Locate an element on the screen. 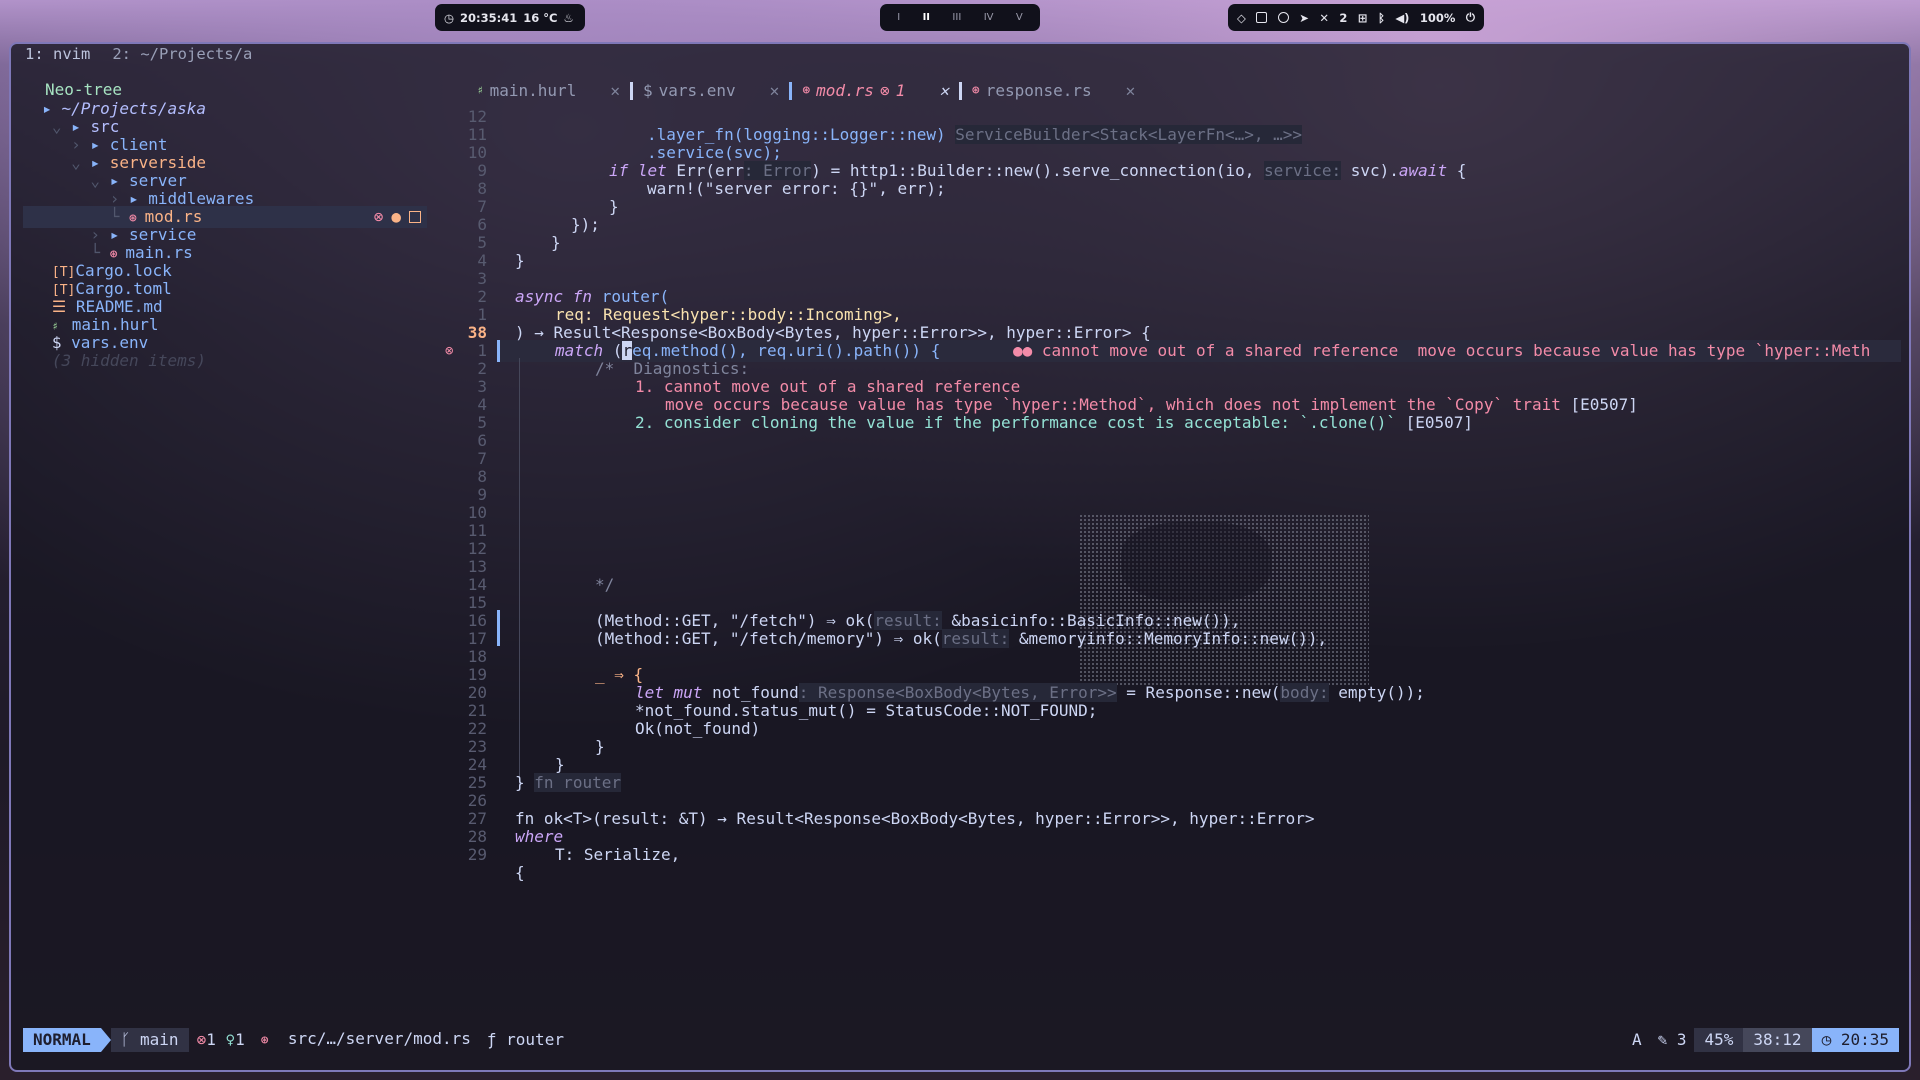 This screenshot has height=1080, width=1920. workspace-3: III is located at coordinates (956, 17).